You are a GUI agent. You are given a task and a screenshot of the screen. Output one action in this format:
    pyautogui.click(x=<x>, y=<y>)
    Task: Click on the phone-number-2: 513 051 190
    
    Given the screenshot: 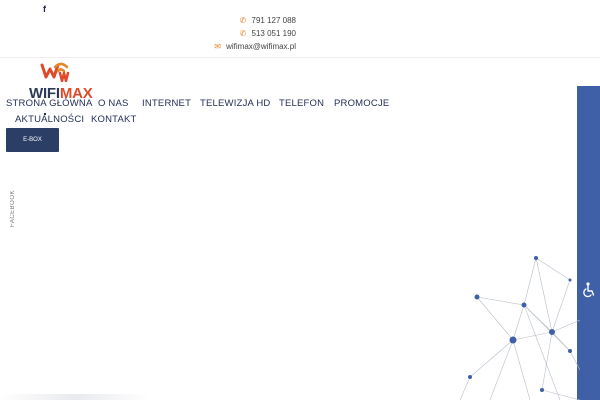 What is the action you would take?
    pyautogui.click(x=274, y=33)
    